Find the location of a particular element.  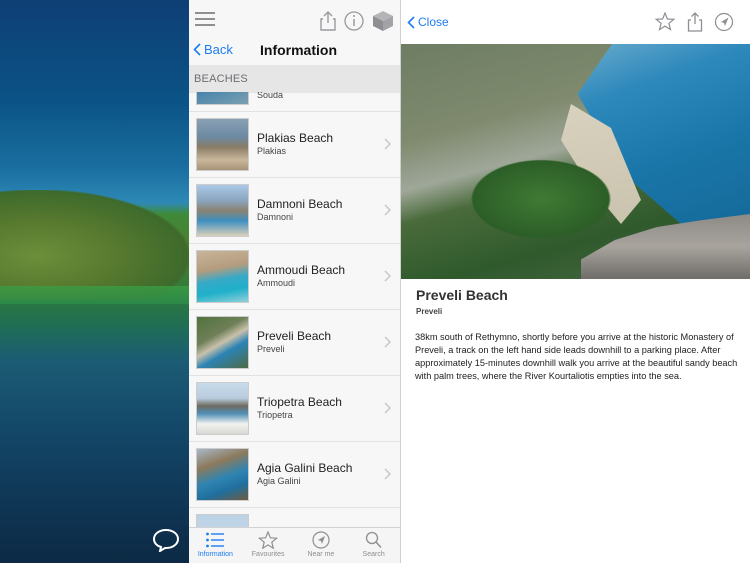

item-subtitle: Preveli is located at coordinates (271, 349).